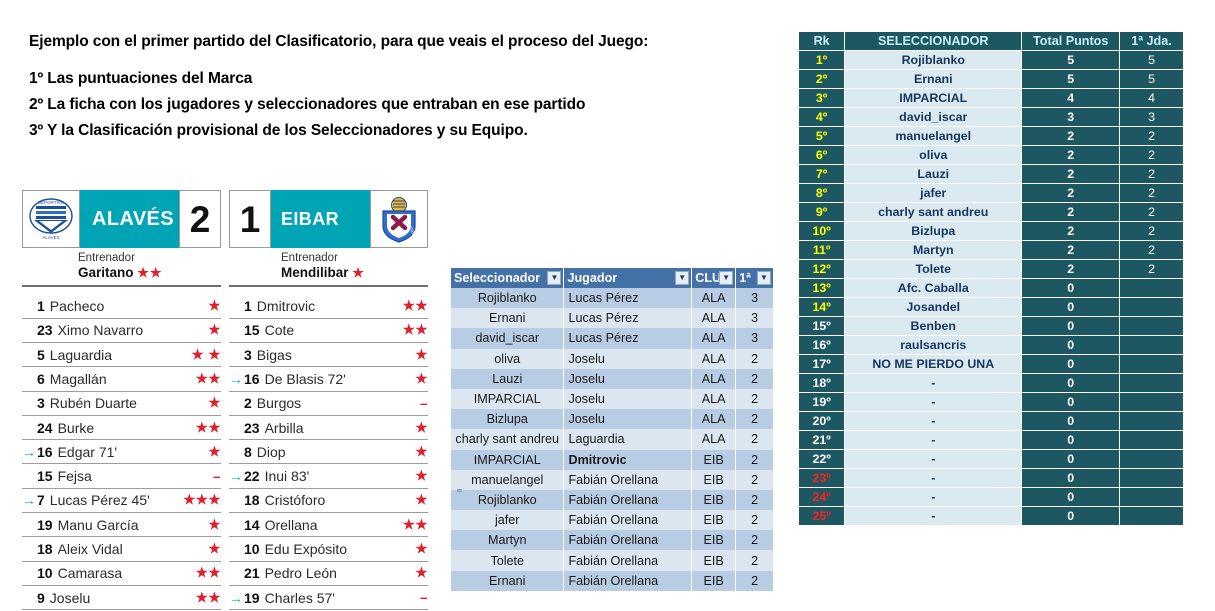 This screenshot has width=1215, height=611. I want to click on substitution-arrow-icon: →, so click(236, 476).